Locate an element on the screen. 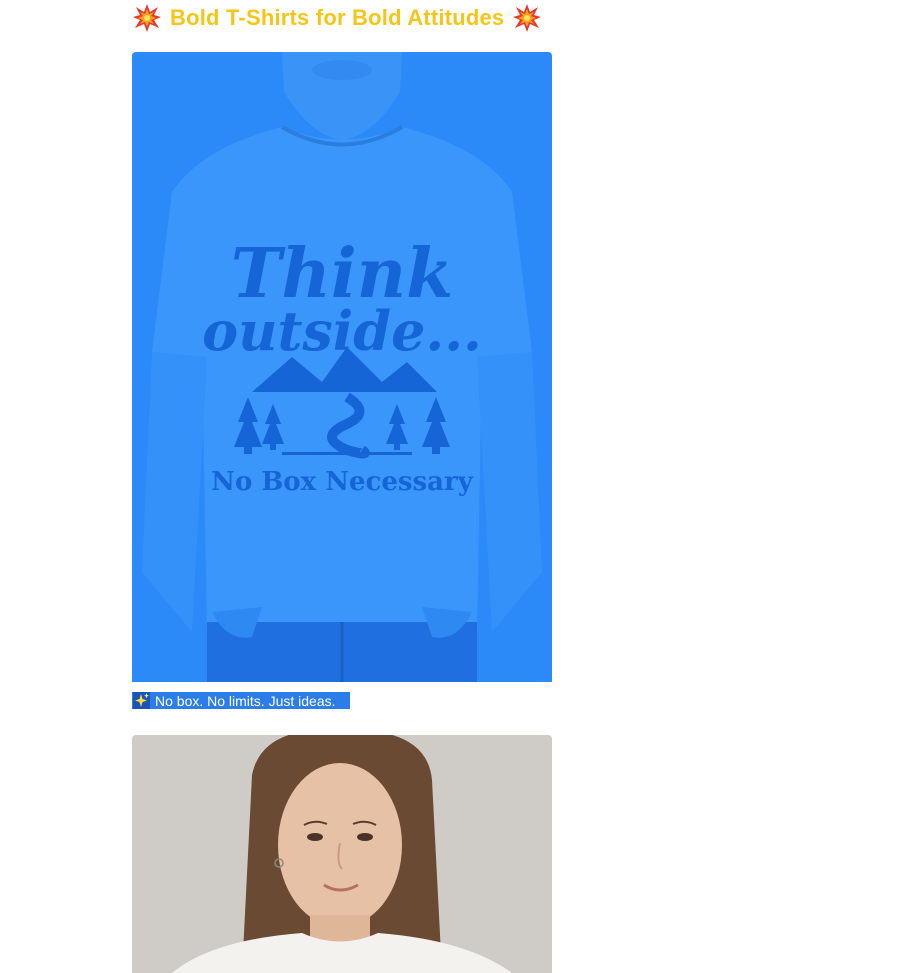 Image resolution: width=913 pixels, height=973 pixels. caption-text: No box. No limits. Just ideas. is located at coordinates (245, 700).